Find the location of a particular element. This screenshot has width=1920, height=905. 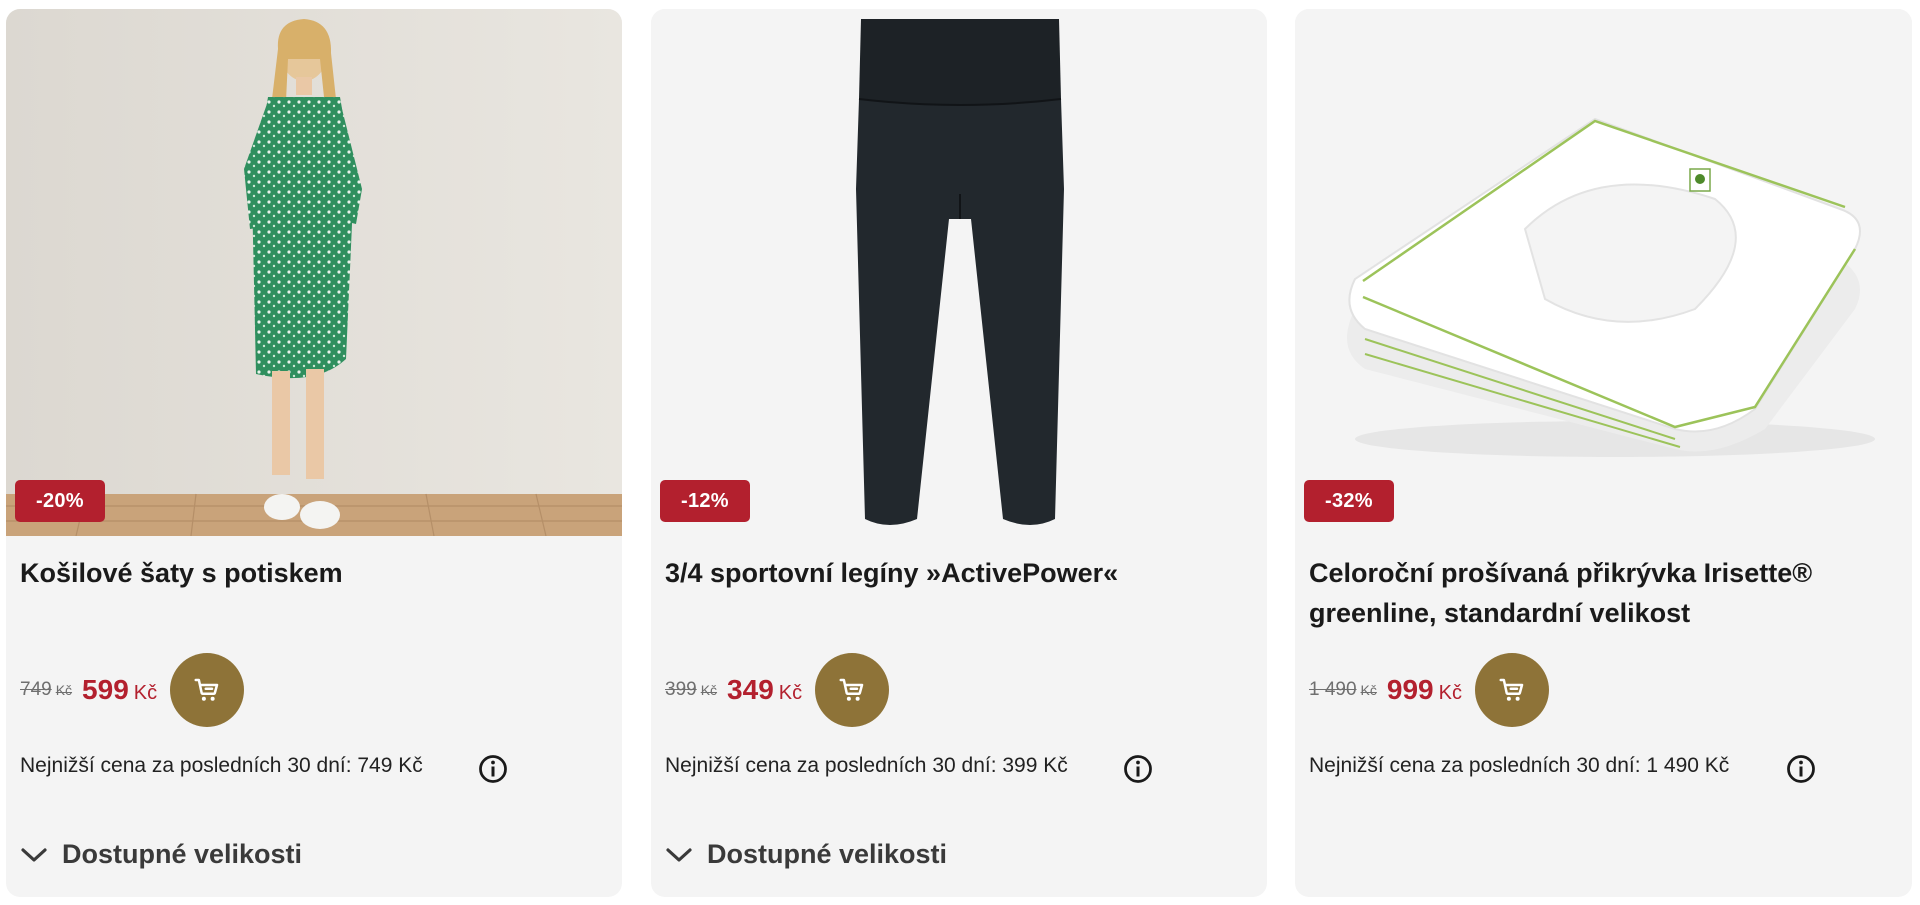

product-title: 3/4 sportovní legíny »ActivePower« is located at coordinates (954, 573).